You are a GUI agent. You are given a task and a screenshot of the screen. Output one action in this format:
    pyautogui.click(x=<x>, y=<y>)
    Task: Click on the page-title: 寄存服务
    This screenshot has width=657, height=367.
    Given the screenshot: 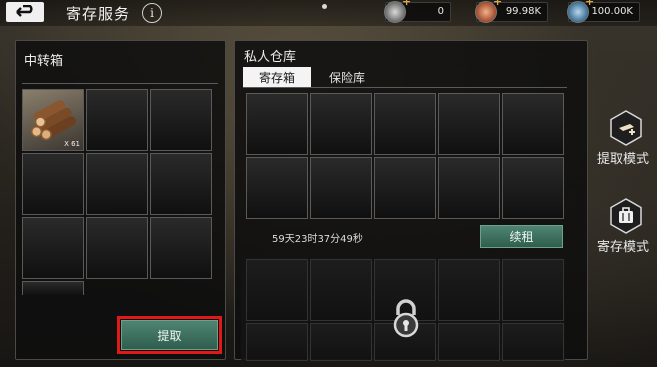 What is the action you would take?
    pyautogui.click(x=98, y=14)
    